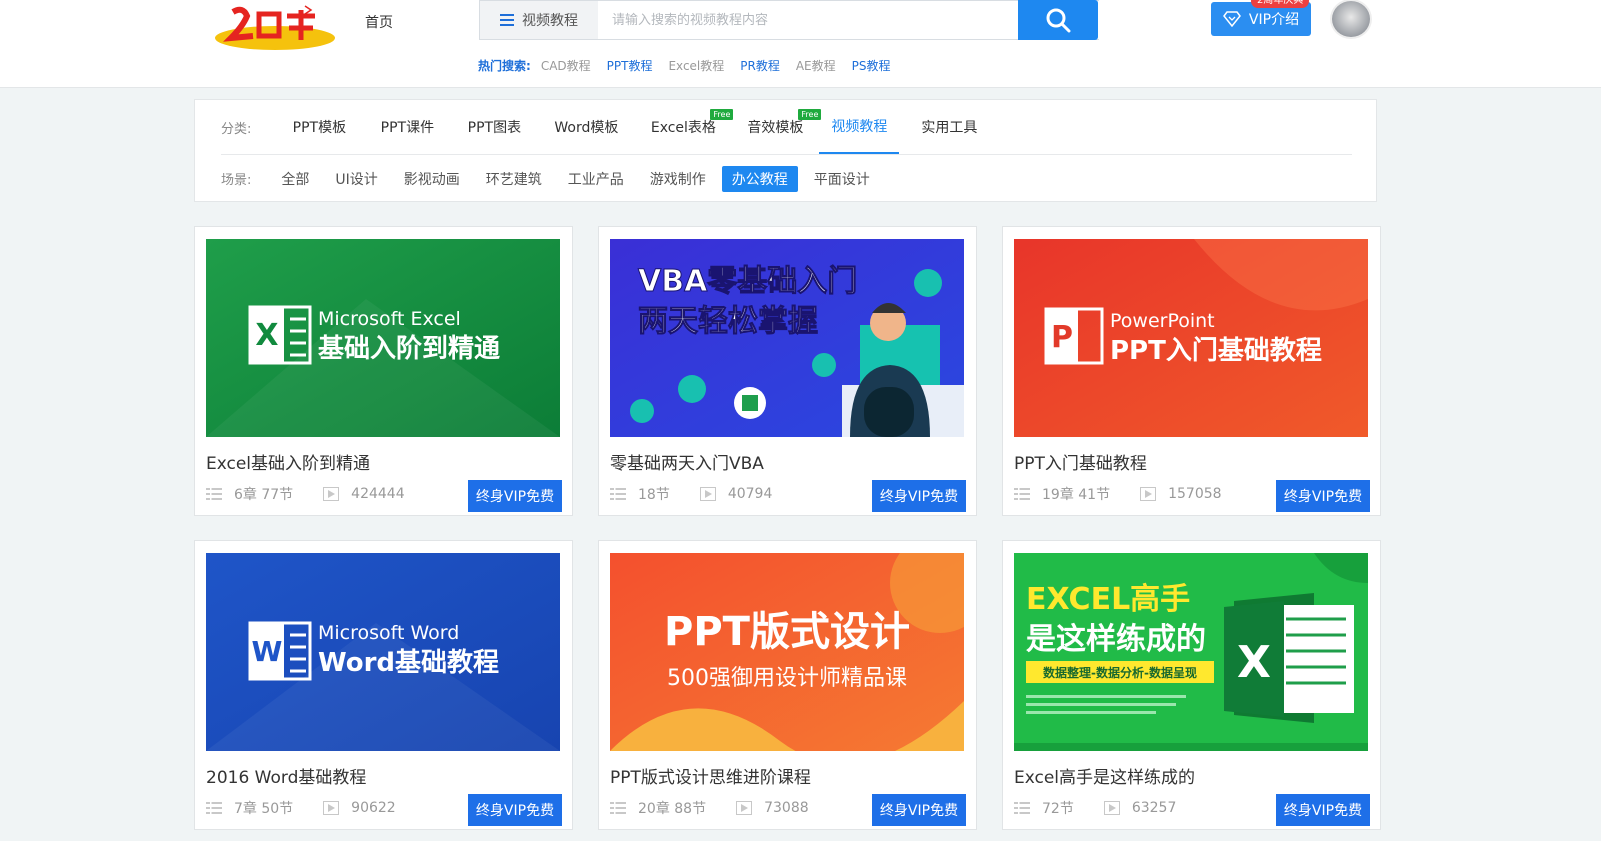 The image size is (1601, 841). I want to click on category-label-text: 视频教程, so click(859, 127).